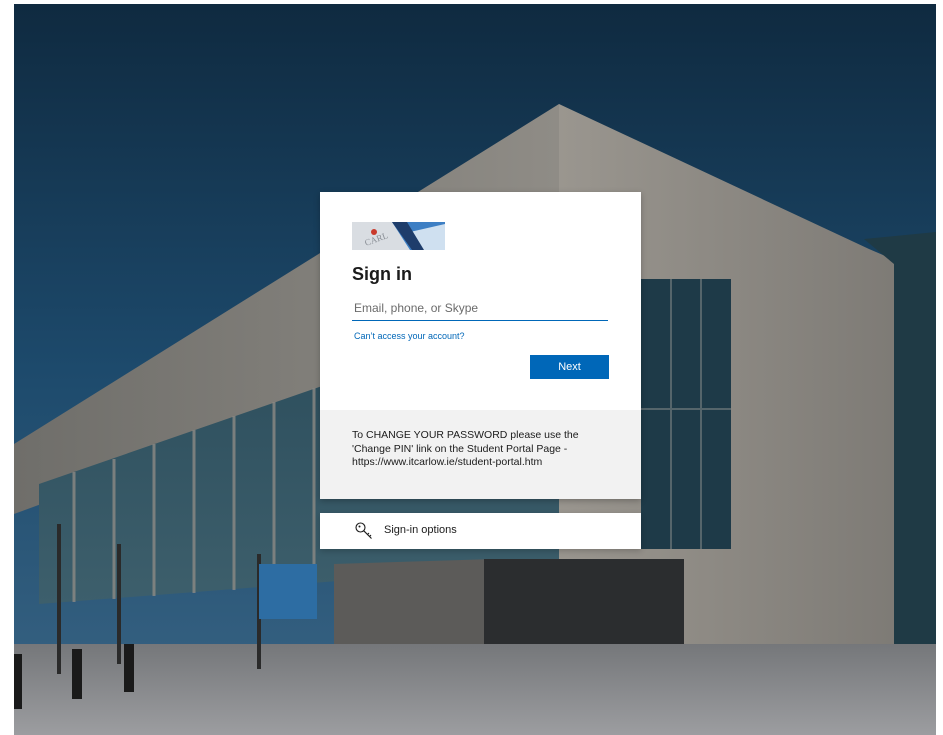 The image size is (943, 735). Describe the element at coordinates (363, 530) in the screenshot. I see `key-icon` at that location.